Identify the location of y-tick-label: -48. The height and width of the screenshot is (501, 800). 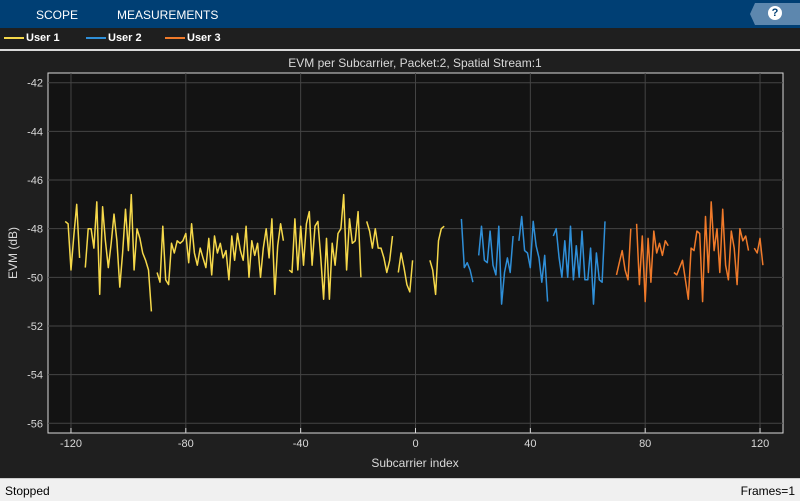
(35, 230).